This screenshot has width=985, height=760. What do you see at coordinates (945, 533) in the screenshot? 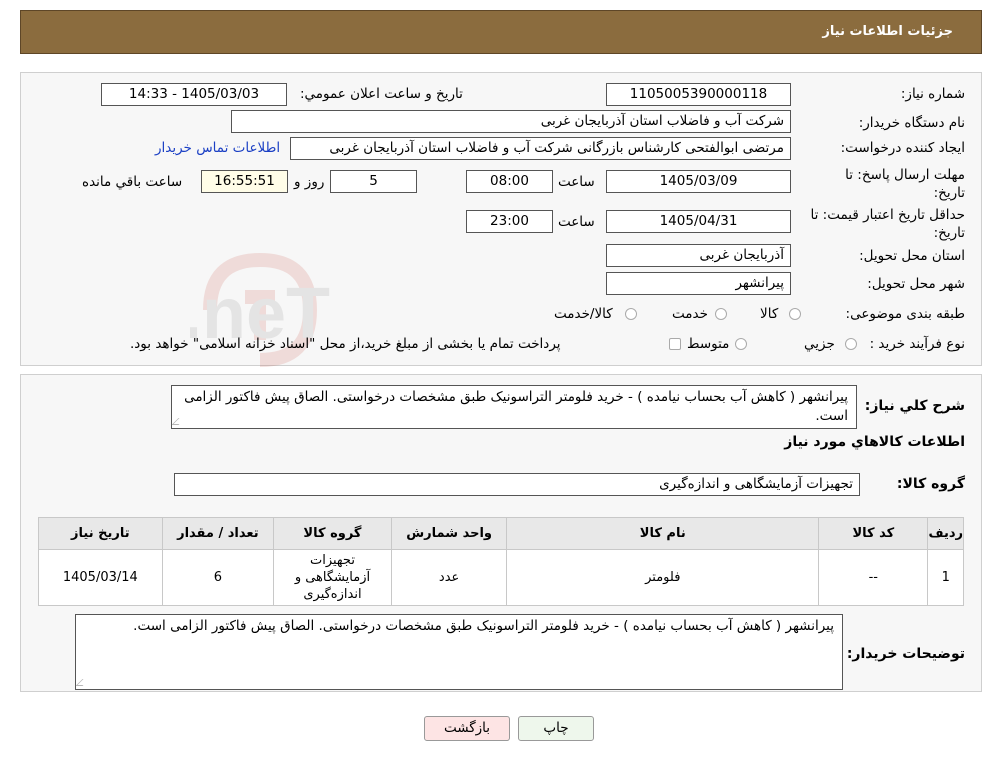
I see `col-row-number: رديف` at bounding box center [945, 533].